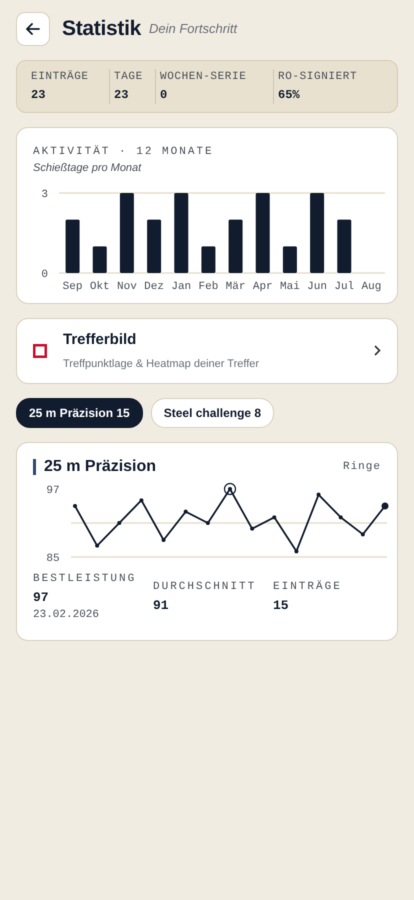 The image size is (414, 900). Describe the element at coordinates (154, 286) in the screenshot. I see `month-label: Dez` at that location.